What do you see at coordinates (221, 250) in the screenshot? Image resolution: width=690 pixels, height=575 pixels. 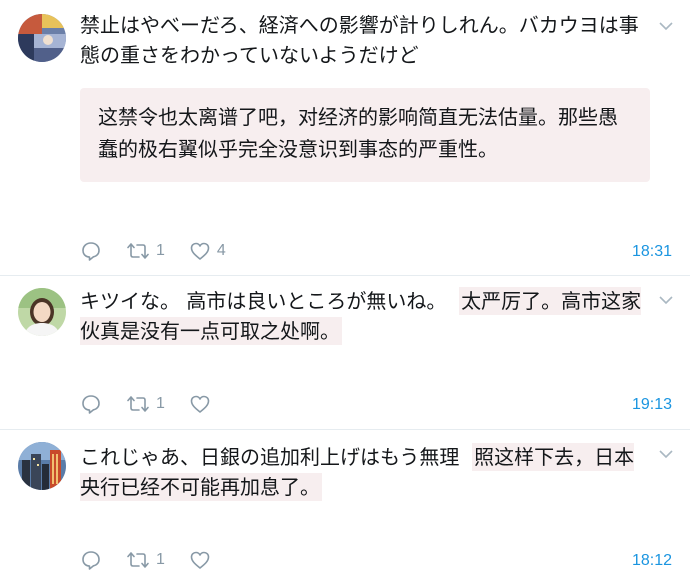 I see `like-count: 4` at bounding box center [221, 250].